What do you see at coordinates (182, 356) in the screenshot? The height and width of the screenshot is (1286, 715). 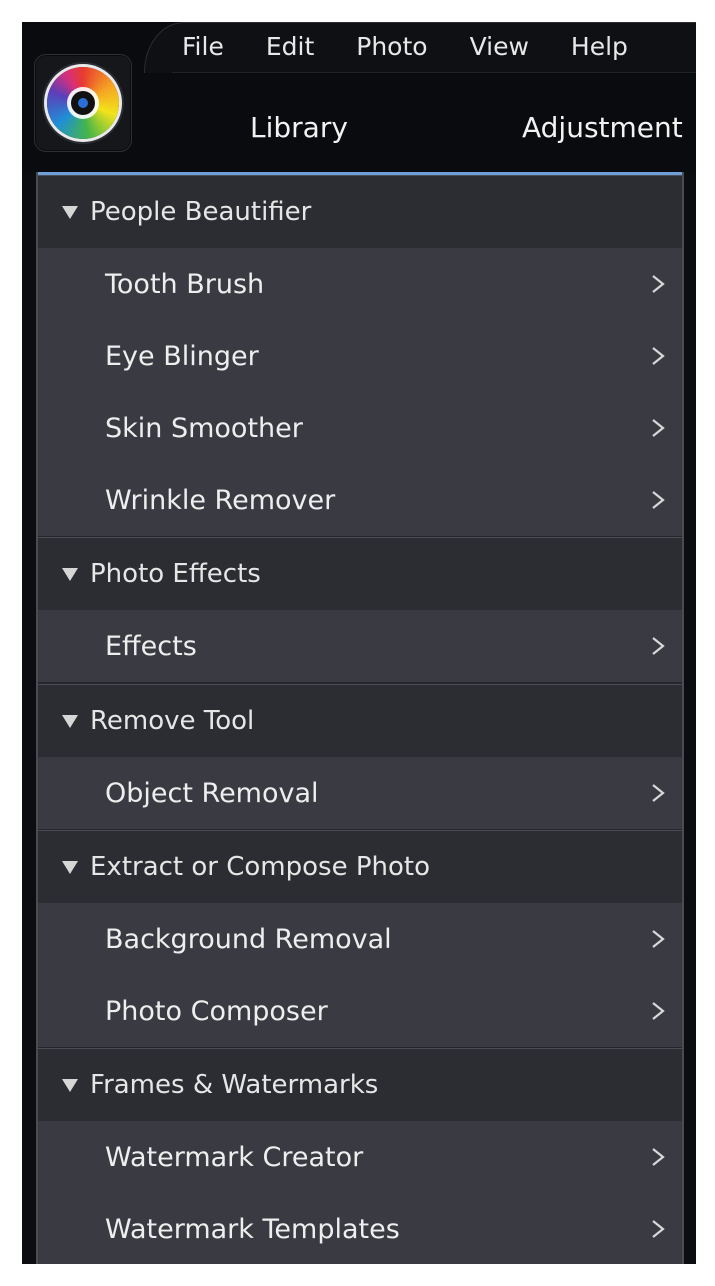 I see `tool-item-label: Eye Blinger` at bounding box center [182, 356].